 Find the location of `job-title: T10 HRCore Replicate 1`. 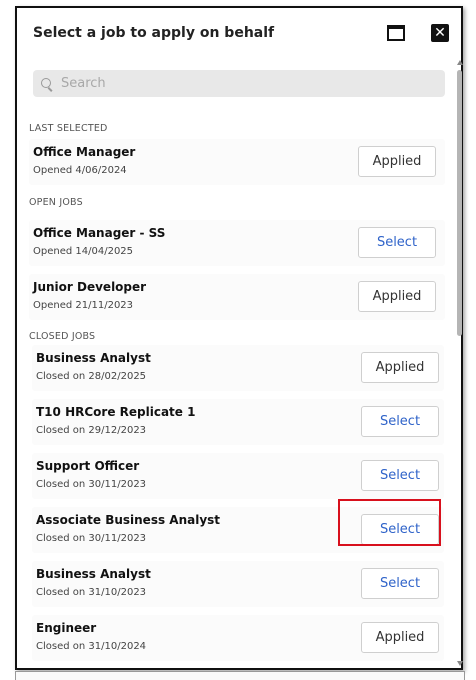

job-title: T10 HRCore Replicate 1 is located at coordinates (116, 412).